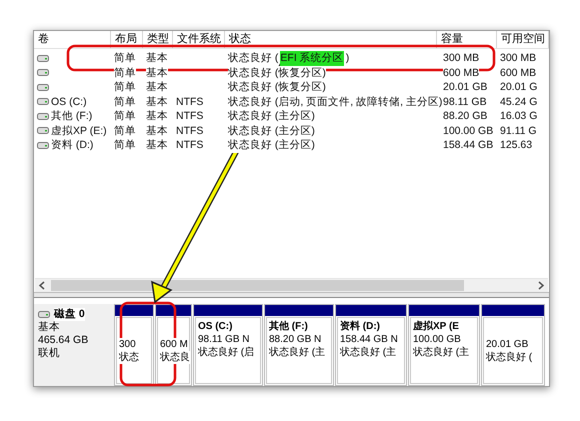 Image resolution: width=580 pixels, height=421 pixels. What do you see at coordinates (199, 39) in the screenshot?
I see `column-header: 文件系统` at bounding box center [199, 39].